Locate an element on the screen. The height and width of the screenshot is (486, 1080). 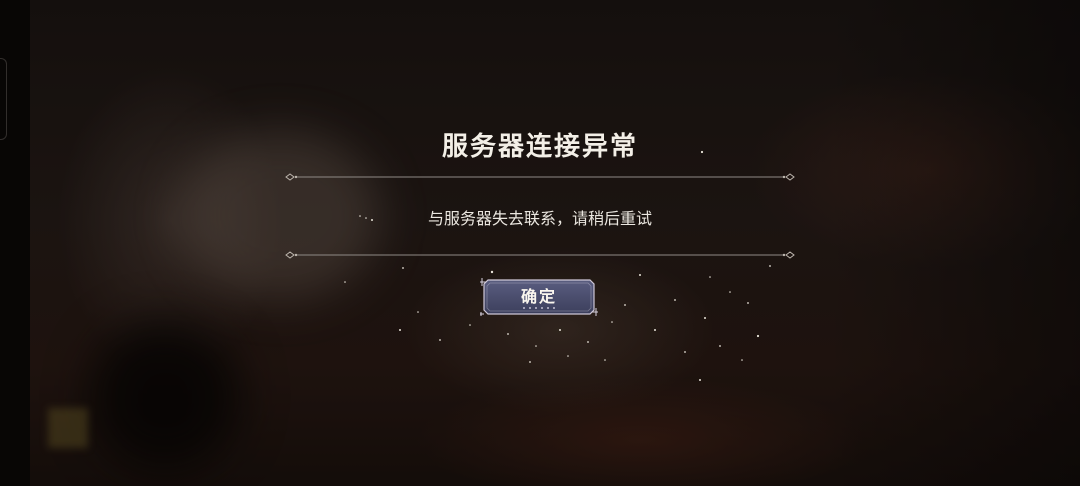
divider-bottom is located at coordinates (540, 255).